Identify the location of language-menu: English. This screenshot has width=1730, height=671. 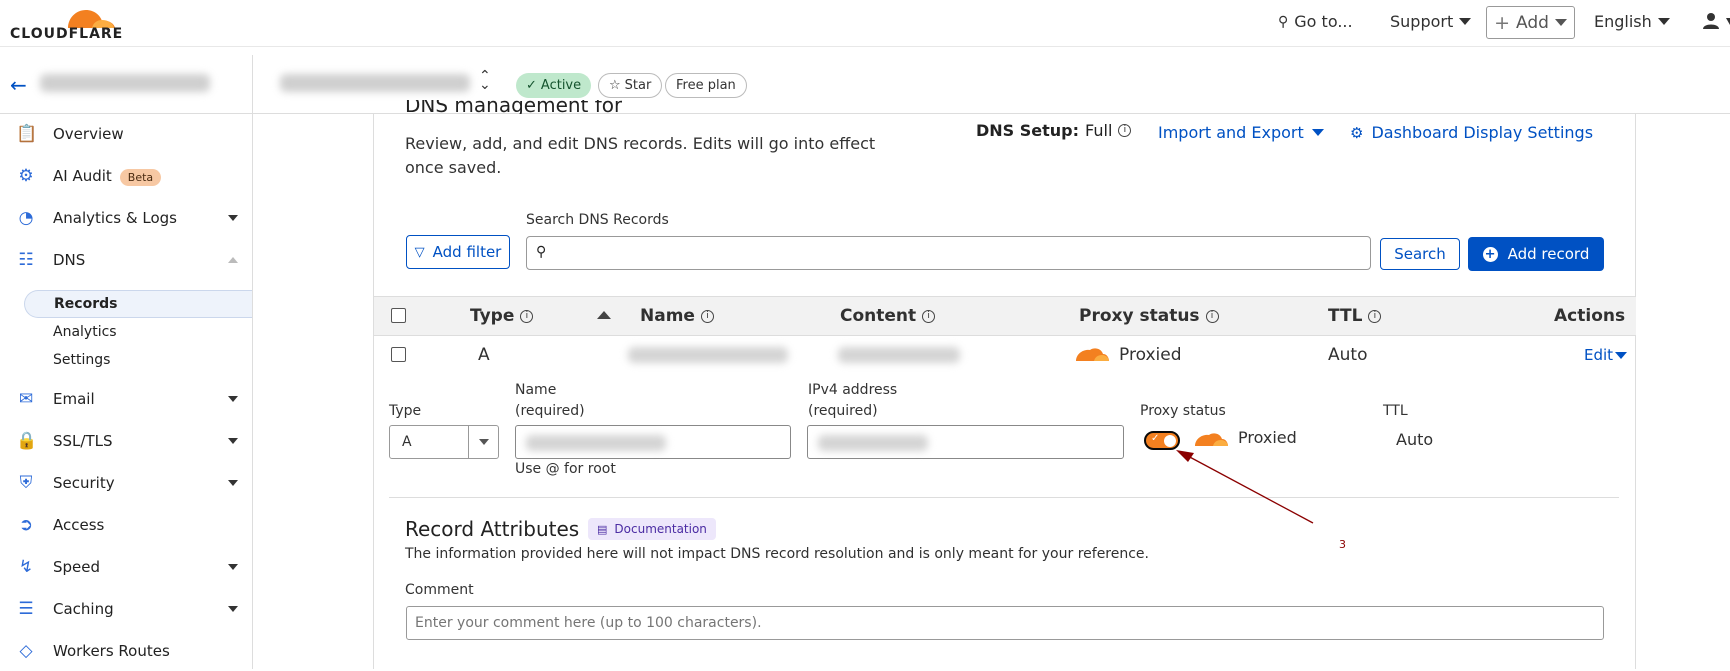
(1632, 21).